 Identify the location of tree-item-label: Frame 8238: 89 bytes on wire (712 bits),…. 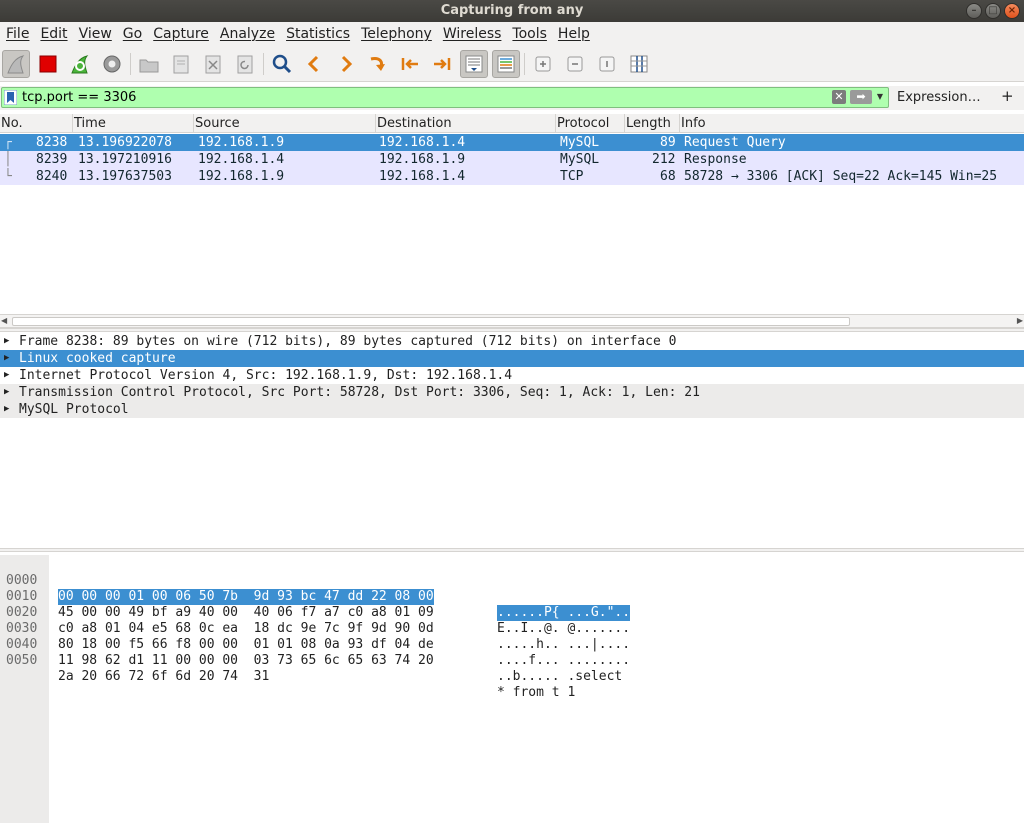
(348, 341).